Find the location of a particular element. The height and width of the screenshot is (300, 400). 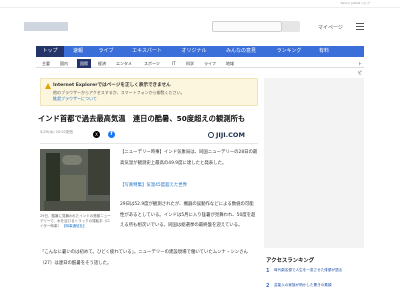

category-tab: 地域 is located at coordinates (230, 63).